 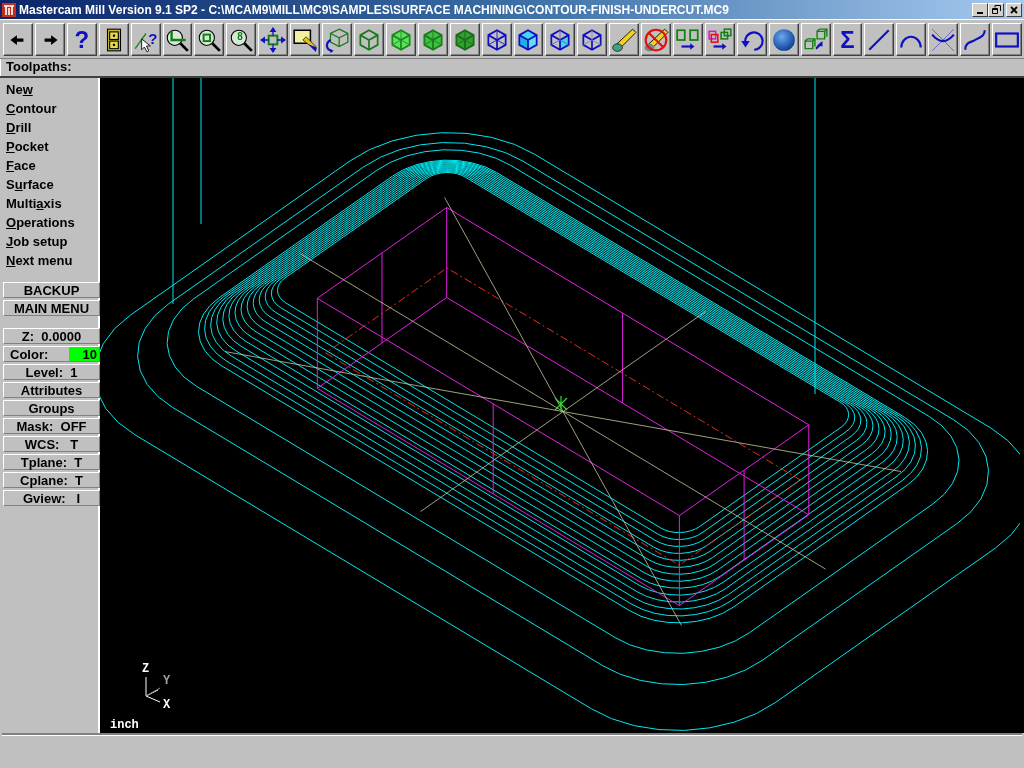 What do you see at coordinates (50, 241) in the screenshot?
I see `menu-item: Job setup` at bounding box center [50, 241].